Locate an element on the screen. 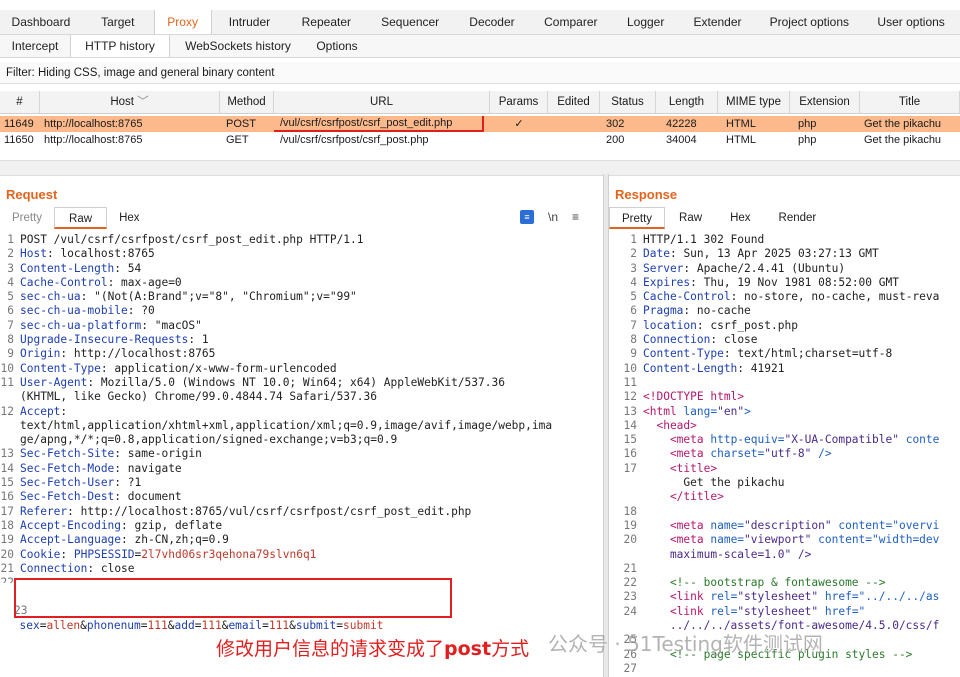 This screenshot has width=960, height=677. header-name: Content-Length is located at coordinates (690, 368).